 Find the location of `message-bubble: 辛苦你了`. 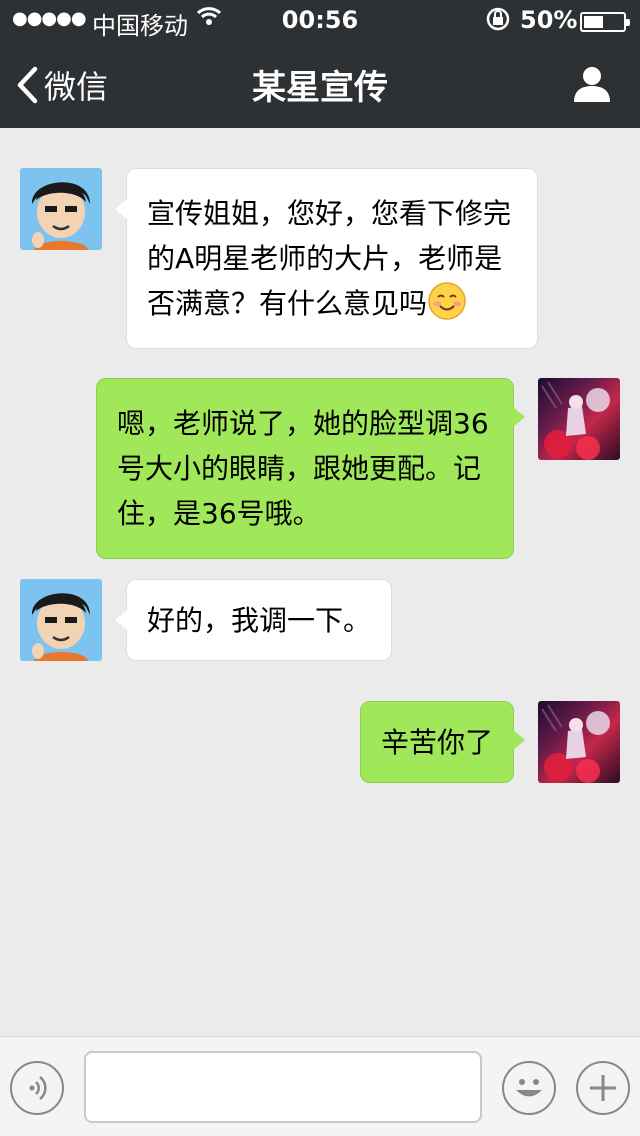

message-bubble: 辛苦你了 is located at coordinates (442, 742).